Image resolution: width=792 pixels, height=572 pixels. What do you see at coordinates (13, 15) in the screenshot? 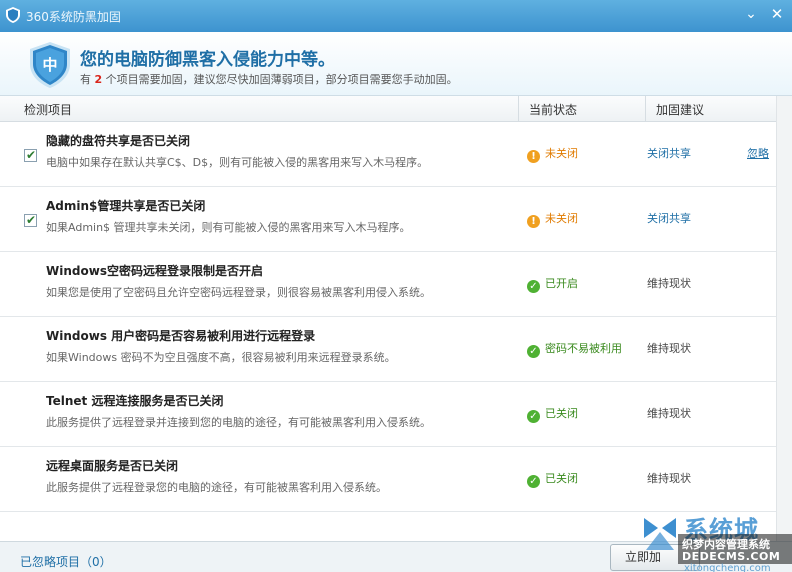
I see `shield-app-icon` at bounding box center [13, 15].